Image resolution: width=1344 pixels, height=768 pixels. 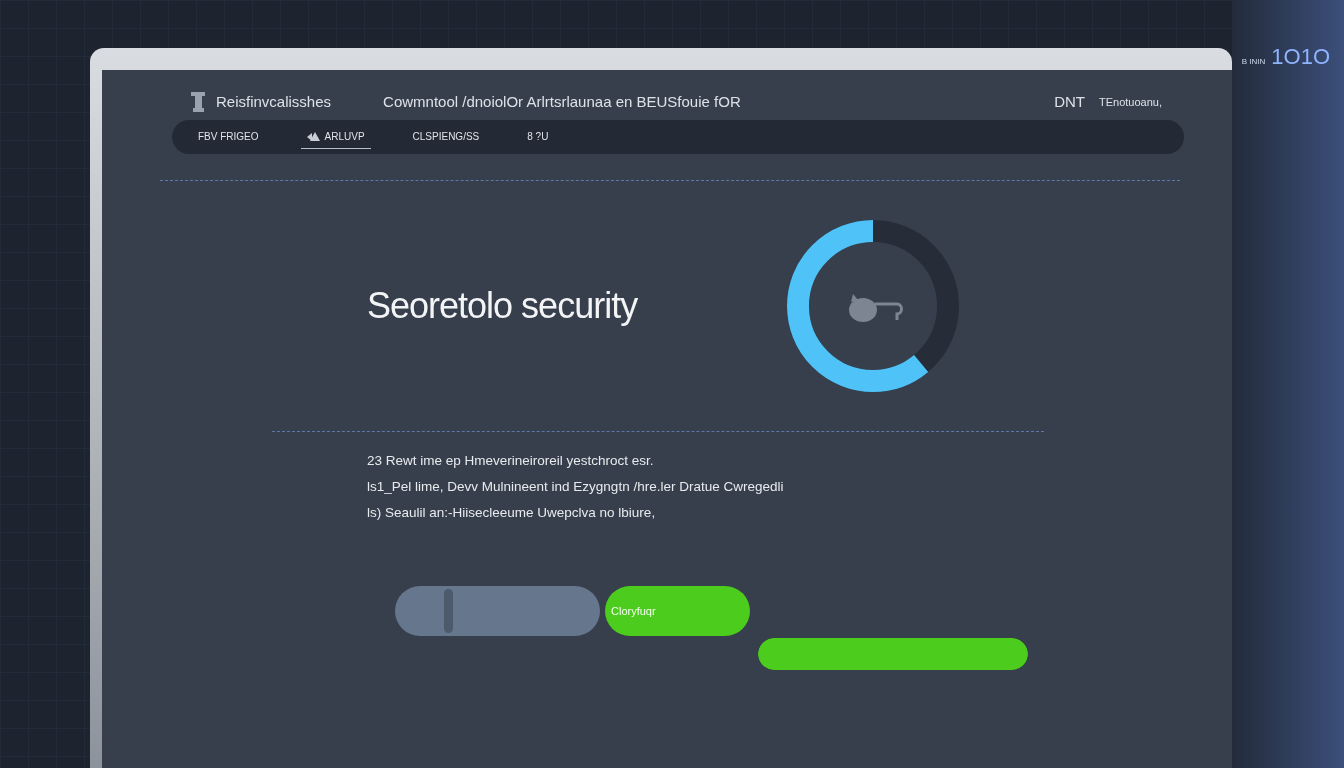 What do you see at coordinates (1300, 57) in the screenshot?
I see `corner-code: 1O1O` at bounding box center [1300, 57].